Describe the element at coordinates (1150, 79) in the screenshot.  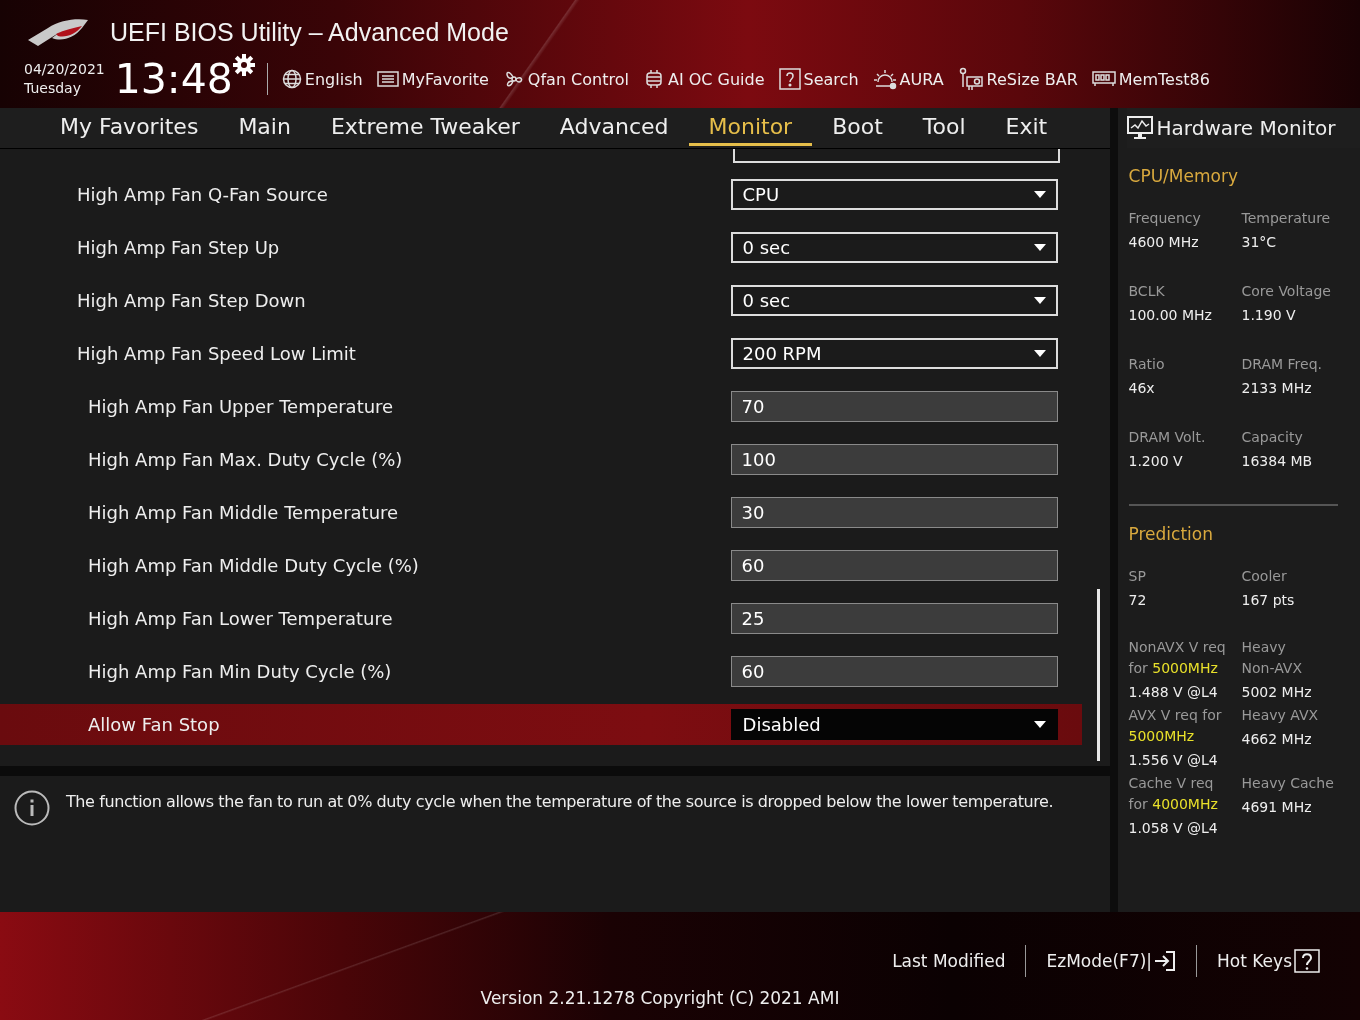
I see `toolbar-button: MemTest86` at that location.